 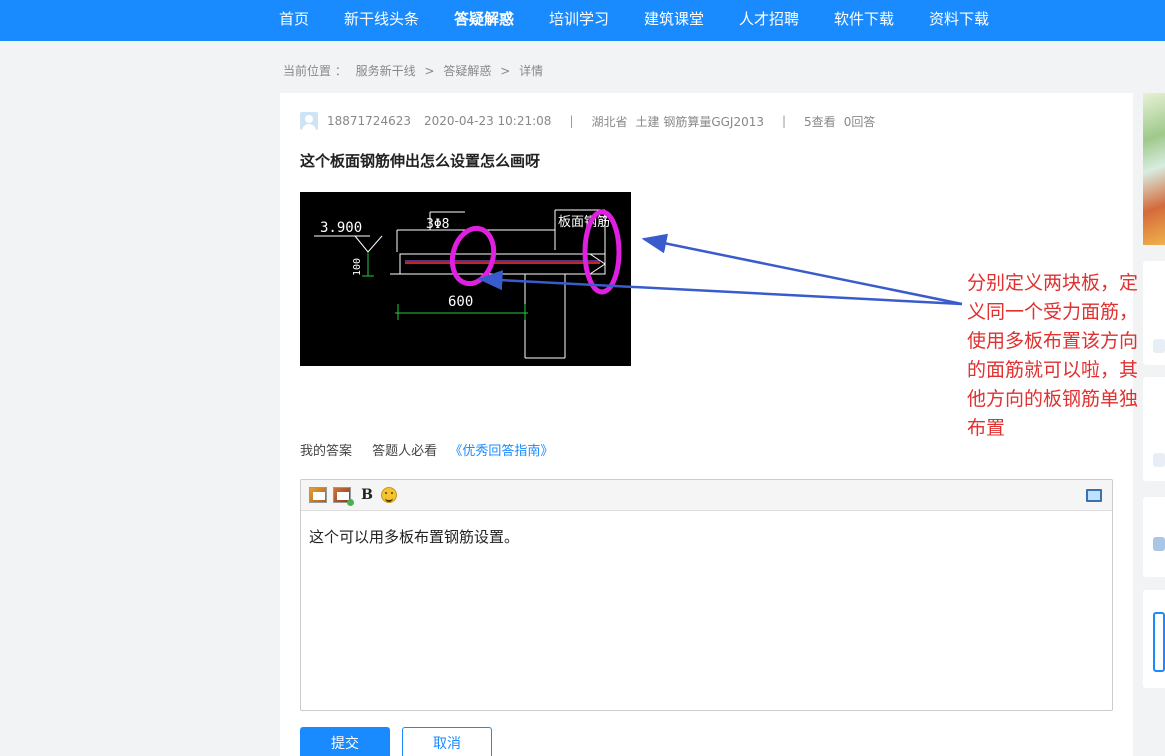 I want to click on answer-textarea: 这个可以用多板布置钢筋设置。, so click(x=706, y=536).